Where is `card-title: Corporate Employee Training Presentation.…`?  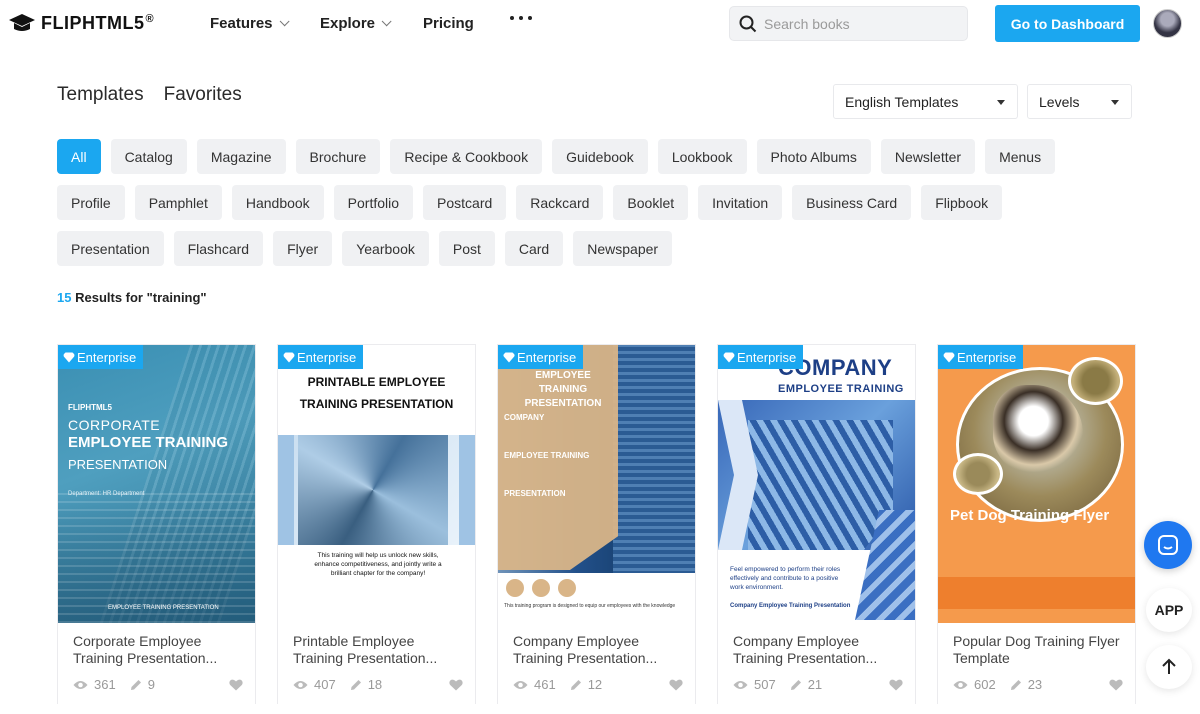
card-title: Corporate Employee Training Presentation.… is located at coordinates (158, 650).